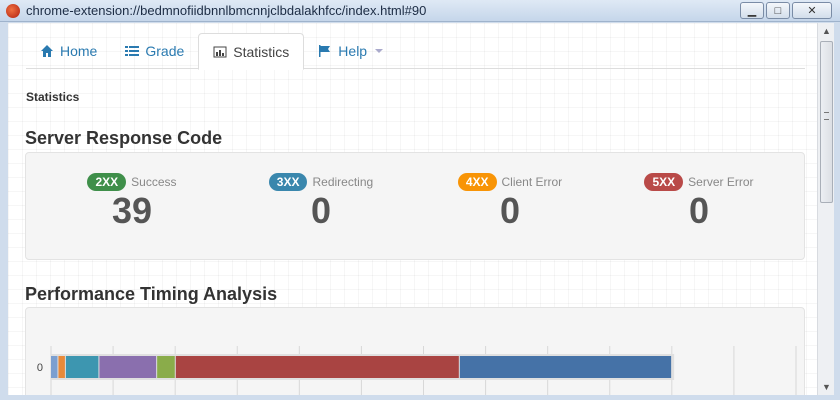 The width and height of the screenshot is (840, 400). I want to click on app-icon, so click(13, 11).